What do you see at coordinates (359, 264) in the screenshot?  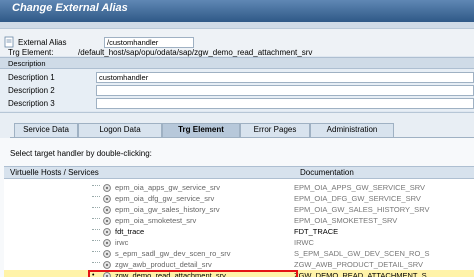 I see `service-documentation: ZGW_AWB_PRODUCT_DETAIL_SRV` at bounding box center [359, 264].